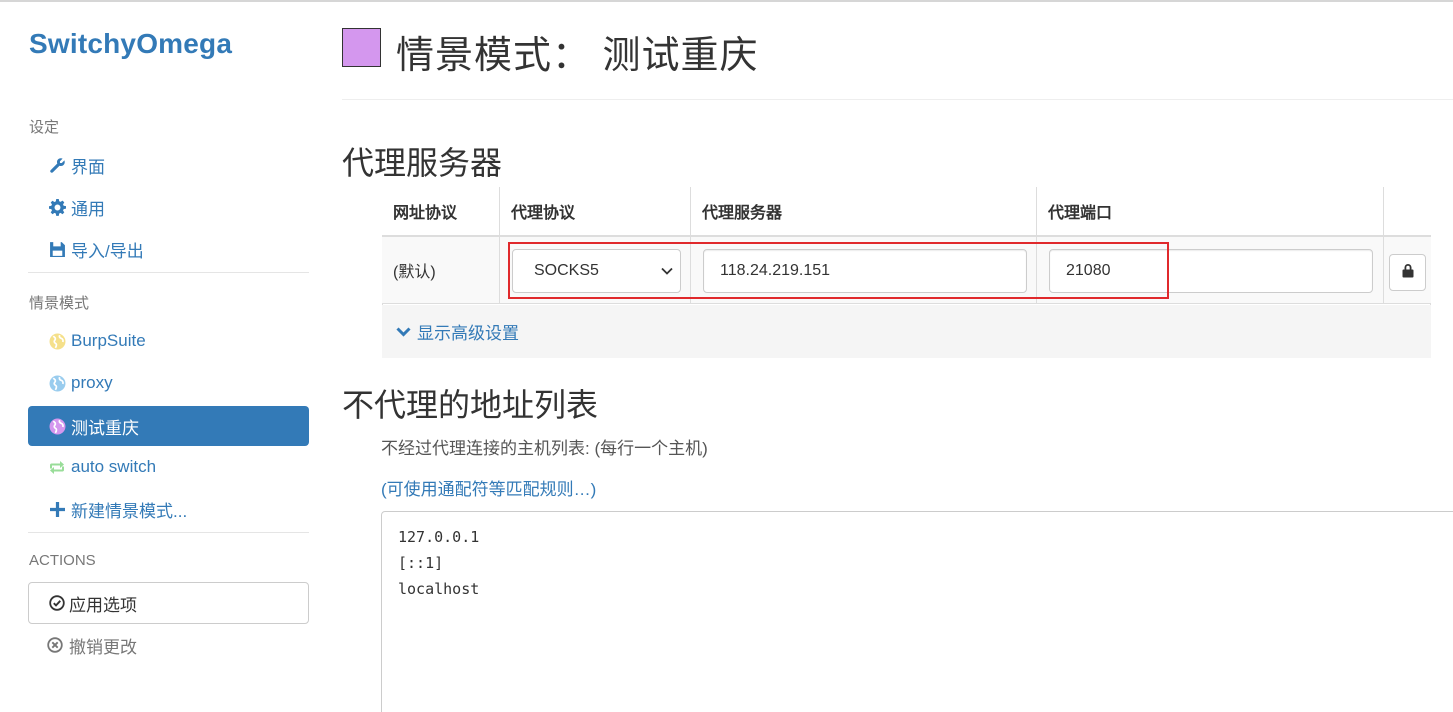 The image size is (1453, 712). I want to click on header-scheme: 网址协议, so click(441, 212).